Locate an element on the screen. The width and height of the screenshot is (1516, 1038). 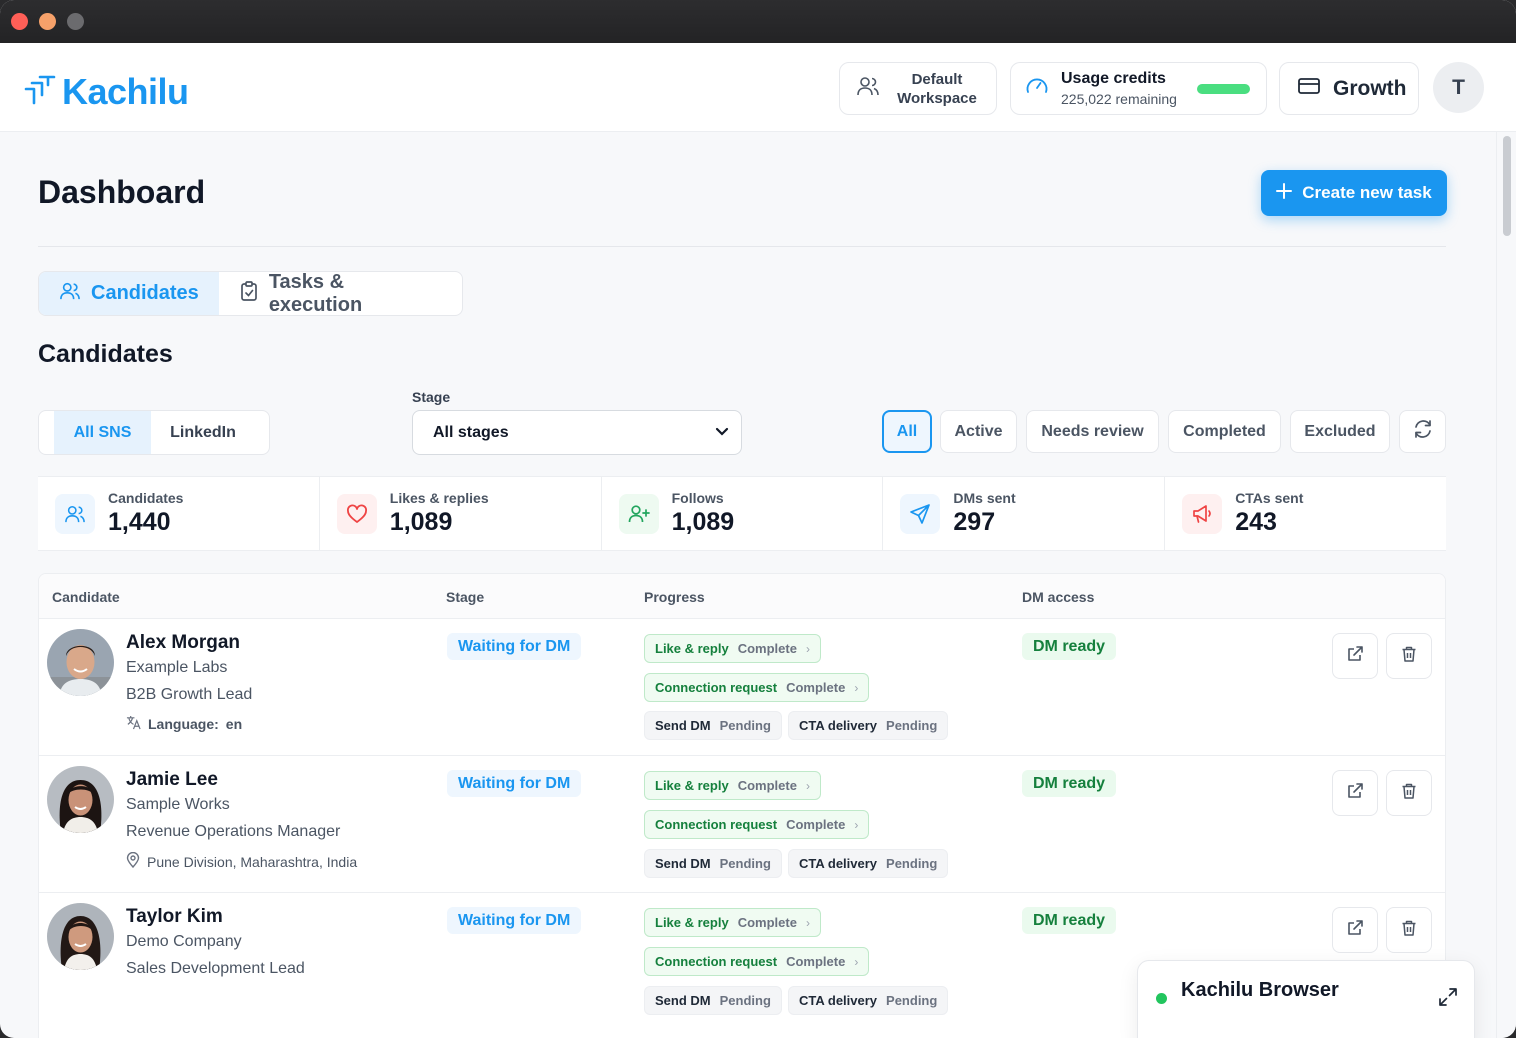
create-task-button: Create new task is located at coordinates (1354, 193).